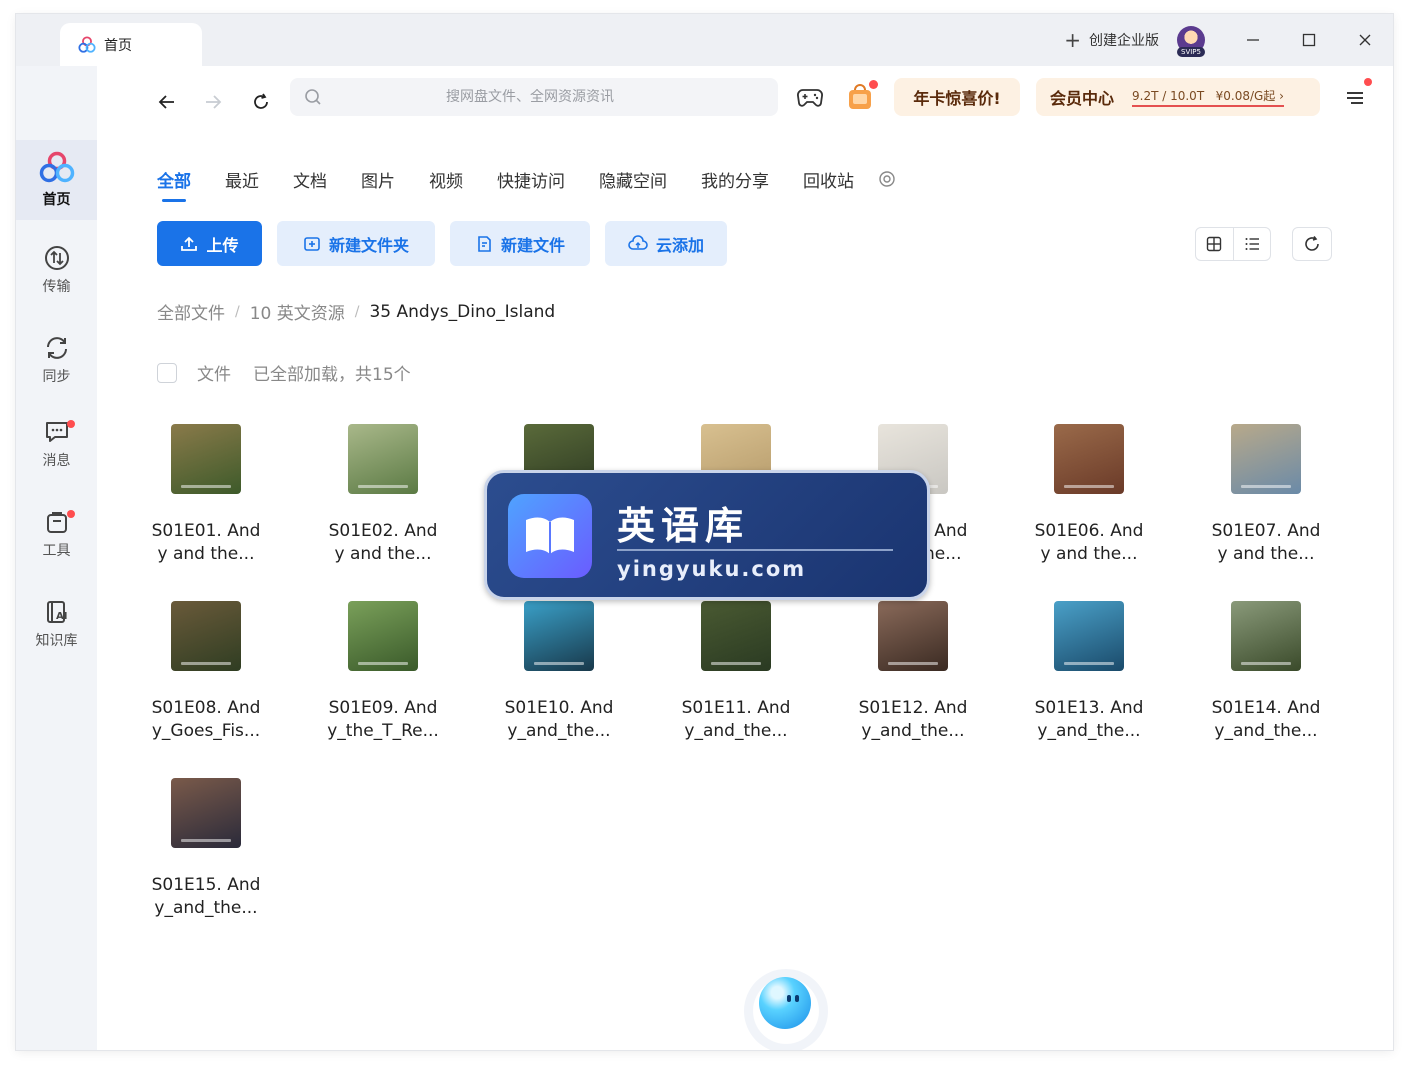  I want to click on transfer-icon, so click(56, 258).